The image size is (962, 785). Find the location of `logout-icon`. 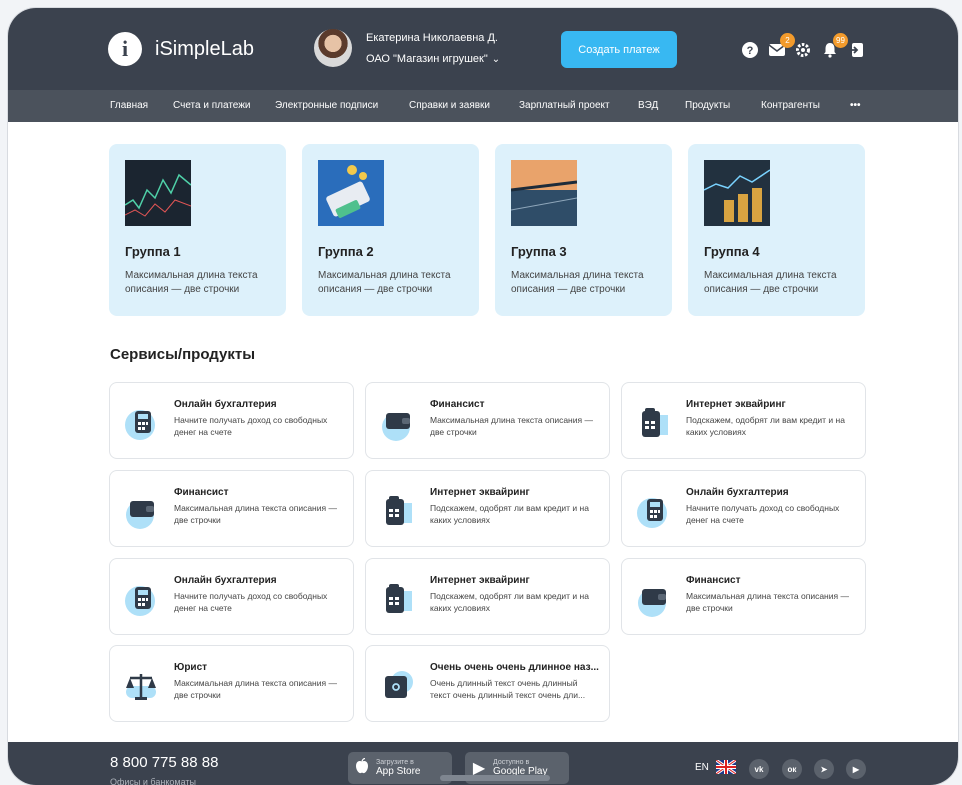

logout-icon is located at coordinates (856, 50).